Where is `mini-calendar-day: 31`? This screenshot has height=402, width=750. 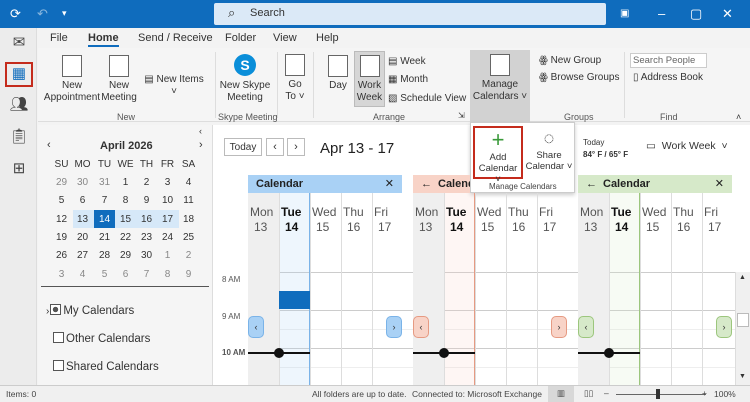
mini-calendar-day: 31 is located at coordinates (104, 182).